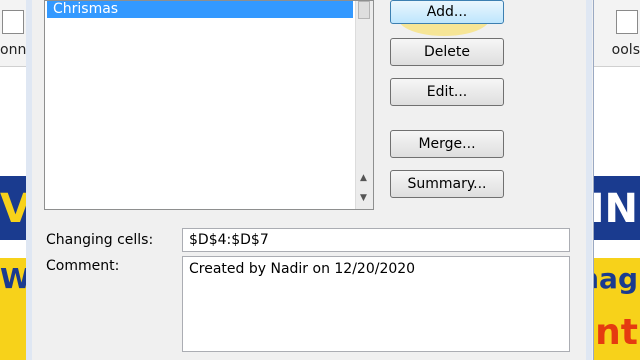 Image resolution: width=640 pixels, height=360 pixels. Describe the element at coordinates (447, 52) in the screenshot. I see `delete-button: Delete` at that location.